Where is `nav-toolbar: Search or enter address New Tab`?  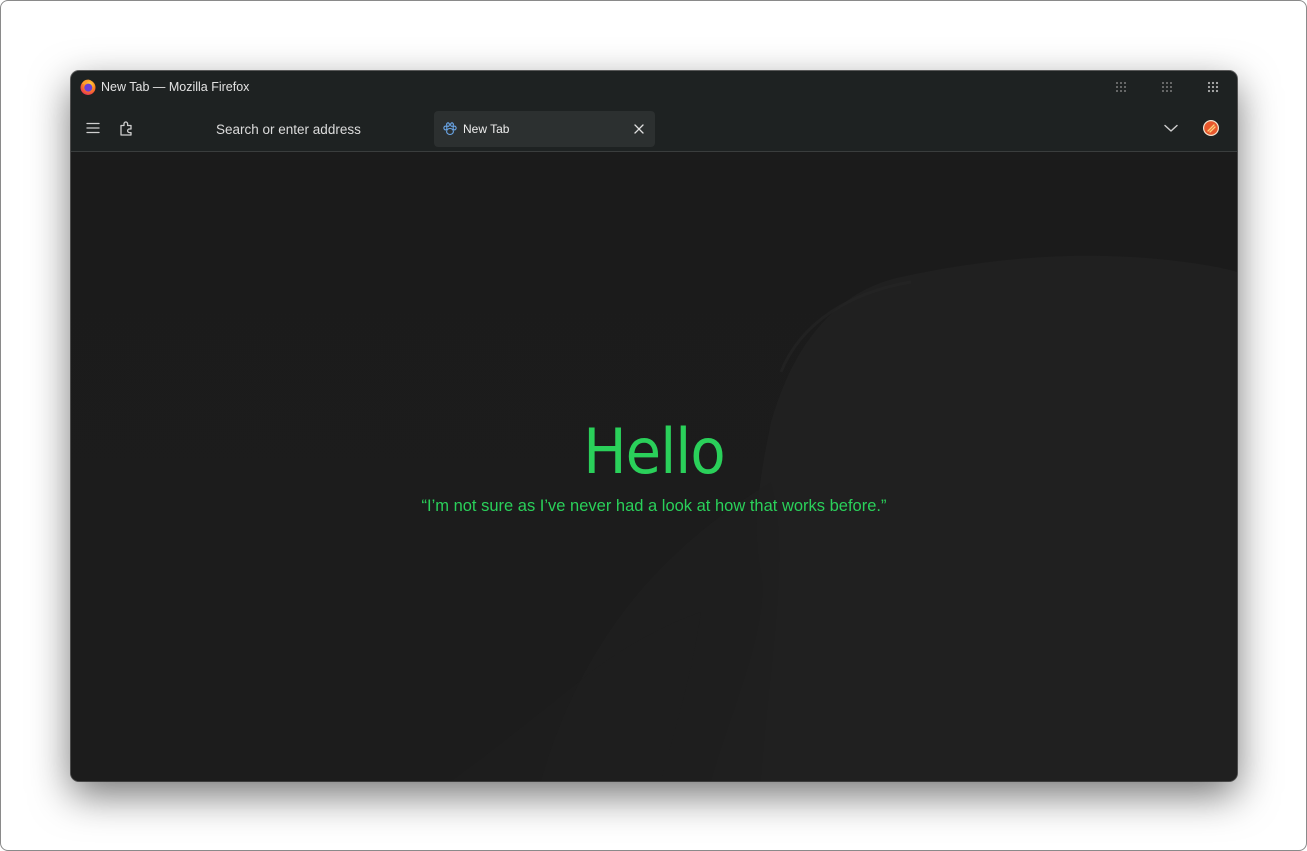 nav-toolbar: Search or enter address New Tab is located at coordinates (654, 128).